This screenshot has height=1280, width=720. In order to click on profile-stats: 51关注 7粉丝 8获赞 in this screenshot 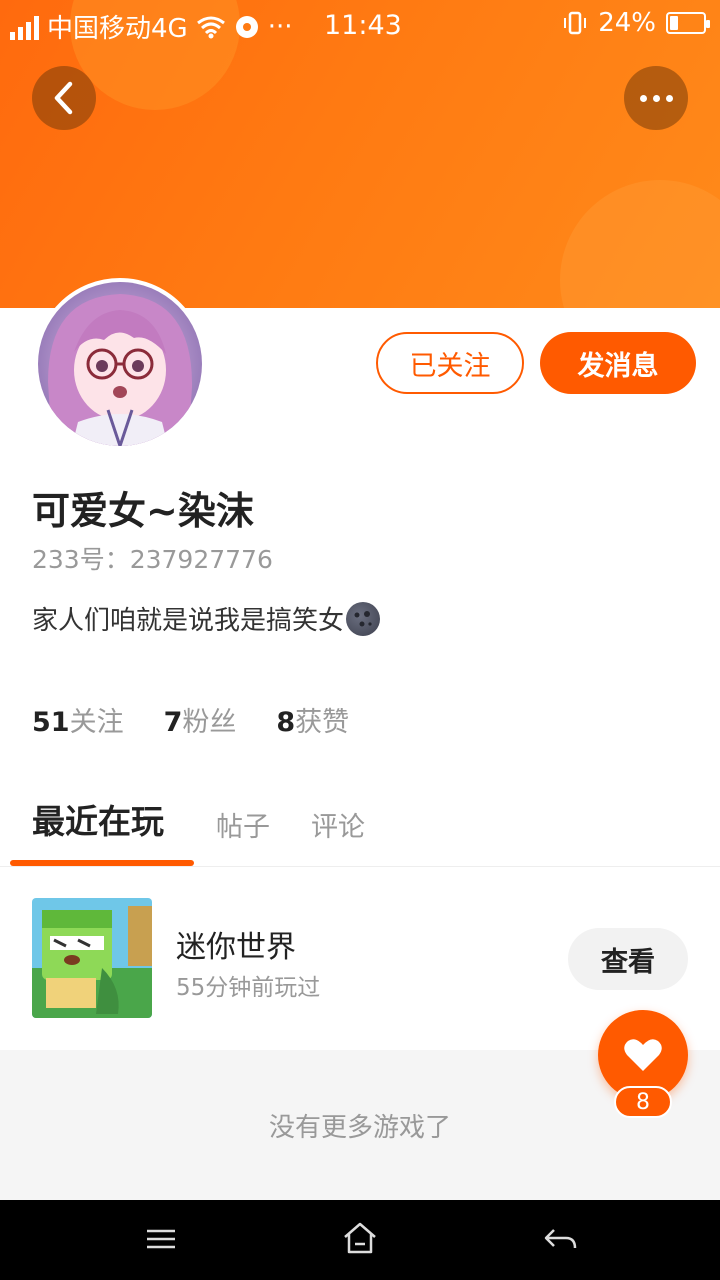, I will do `click(190, 719)`.